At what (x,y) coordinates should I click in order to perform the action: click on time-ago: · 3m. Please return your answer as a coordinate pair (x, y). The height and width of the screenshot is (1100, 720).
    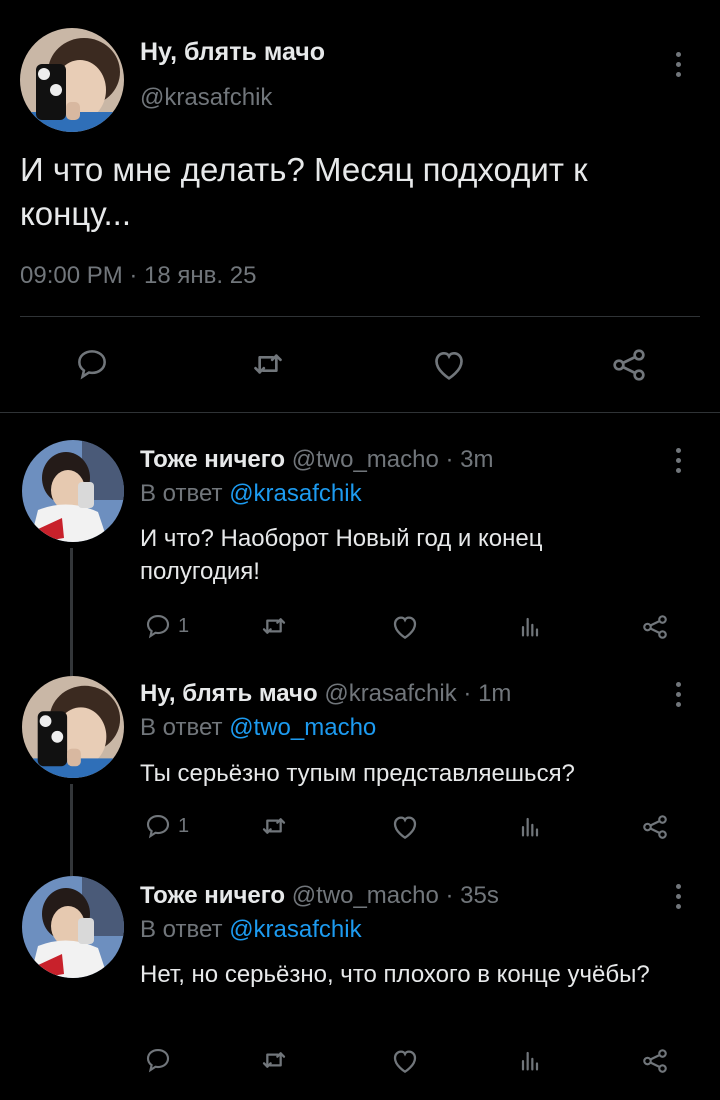
    Looking at the image, I should click on (470, 459).